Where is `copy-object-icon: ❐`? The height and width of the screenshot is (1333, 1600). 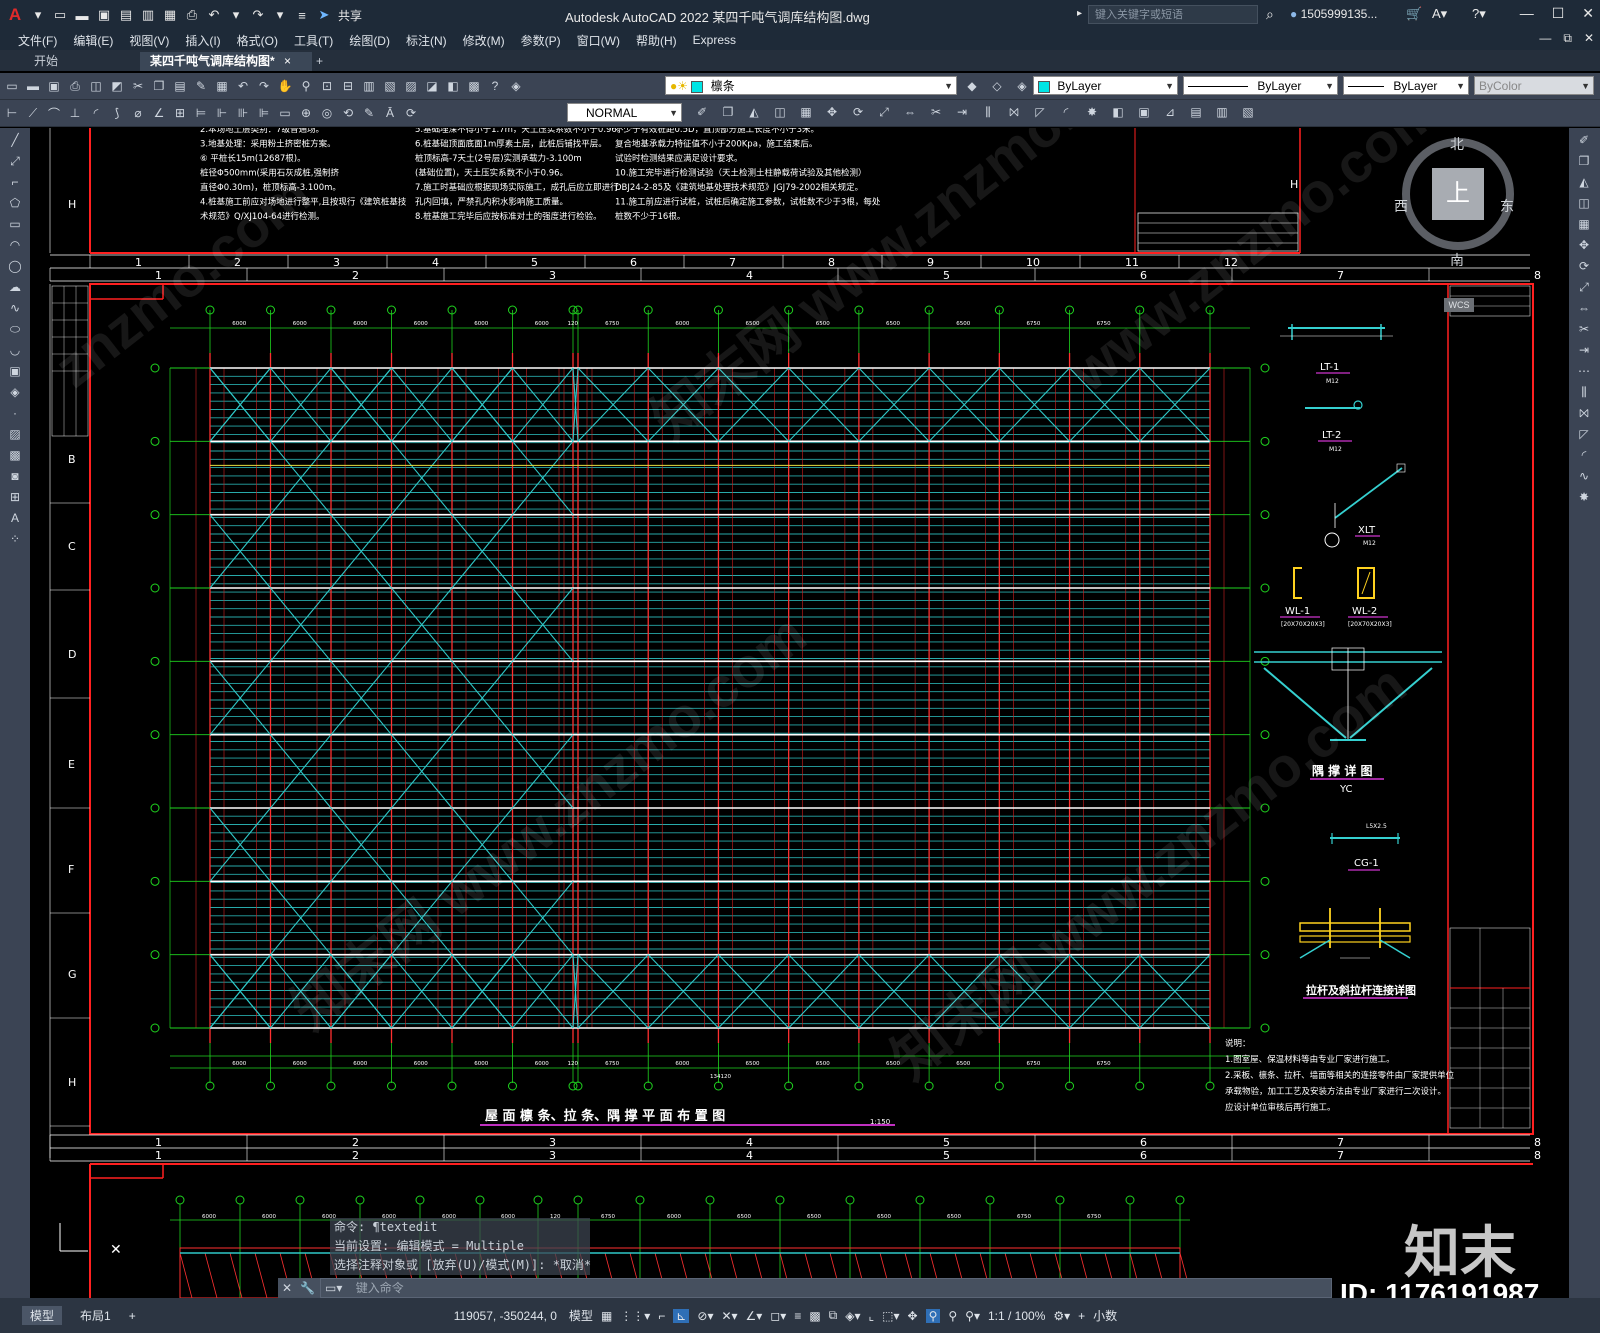
copy-object-icon: ❐ is located at coordinates (728, 112).